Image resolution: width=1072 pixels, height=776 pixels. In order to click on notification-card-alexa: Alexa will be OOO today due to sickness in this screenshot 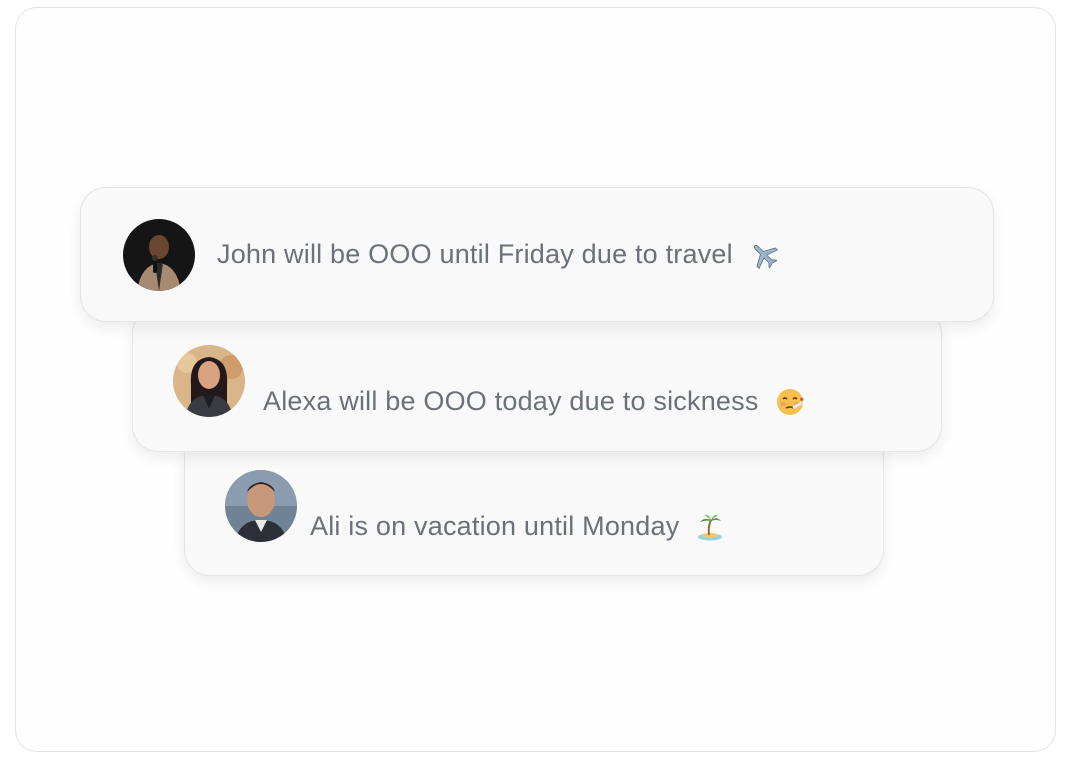, I will do `click(537, 380)`.